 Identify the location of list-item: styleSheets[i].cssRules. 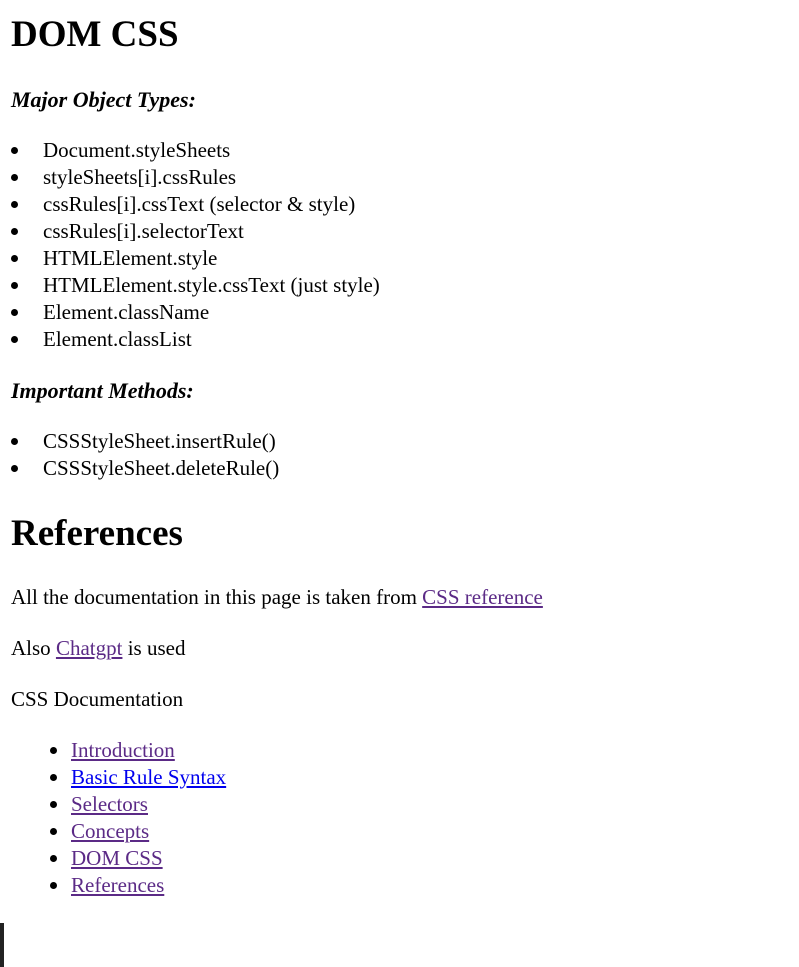
(195, 177).